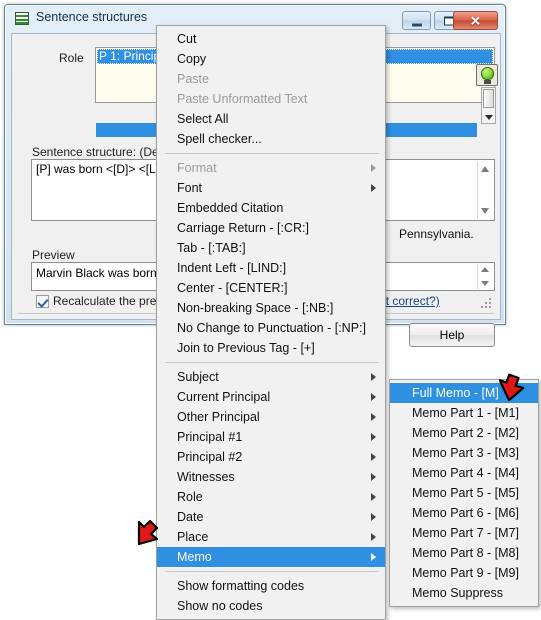 Image resolution: width=541 pixels, height=620 pixels. I want to click on menu-item-join-to-previous-tag: Join to Previous Tag - [+], so click(271, 348).